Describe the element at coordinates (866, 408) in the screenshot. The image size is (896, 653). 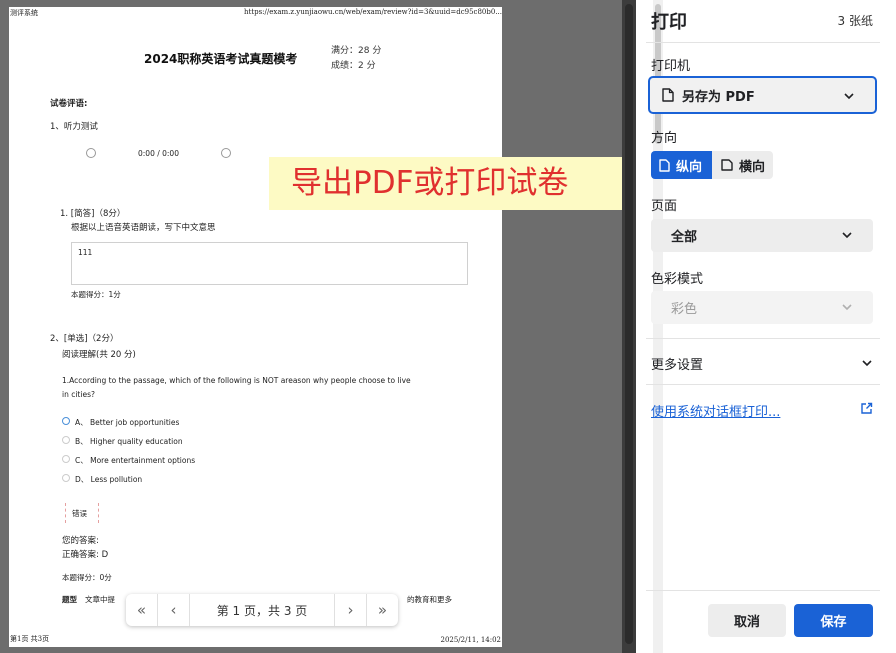
I see `open-external-icon` at that location.